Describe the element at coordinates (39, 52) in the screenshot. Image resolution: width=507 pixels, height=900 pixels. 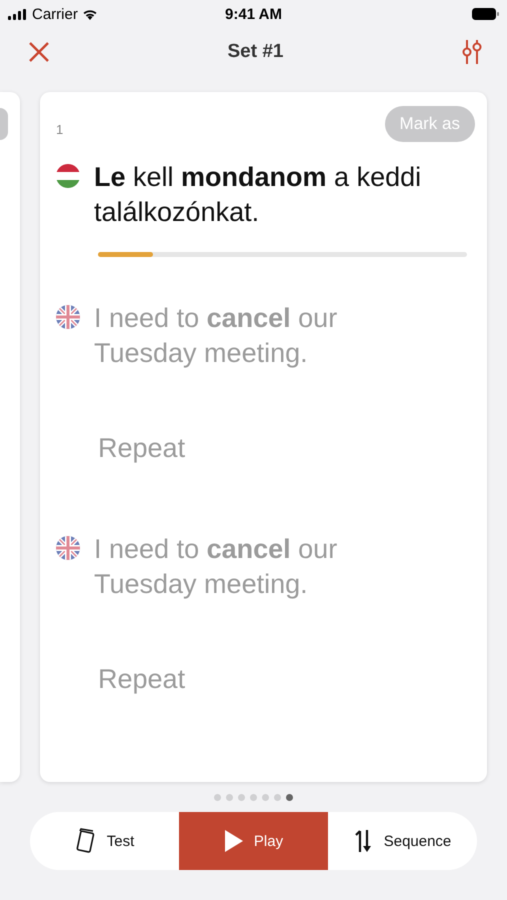
I see `close-button` at that location.